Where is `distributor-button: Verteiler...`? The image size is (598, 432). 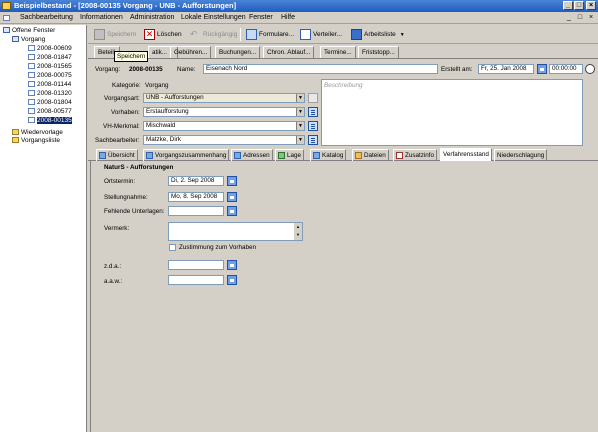
distributor-button: Verteiler... is located at coordinates (321, 34).